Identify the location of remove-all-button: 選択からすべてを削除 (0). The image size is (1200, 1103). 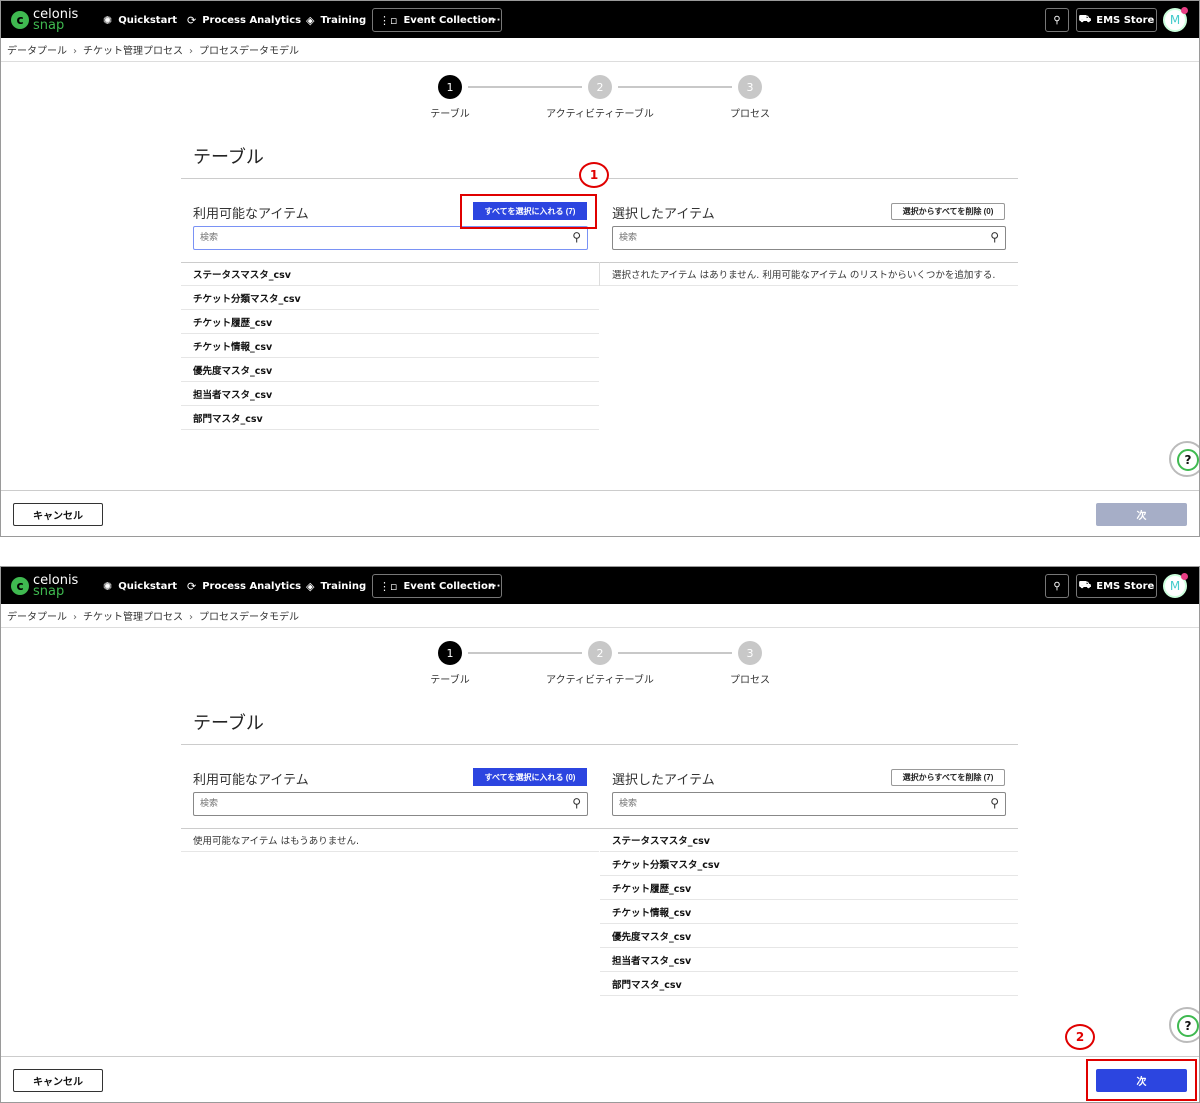
(948, 211).